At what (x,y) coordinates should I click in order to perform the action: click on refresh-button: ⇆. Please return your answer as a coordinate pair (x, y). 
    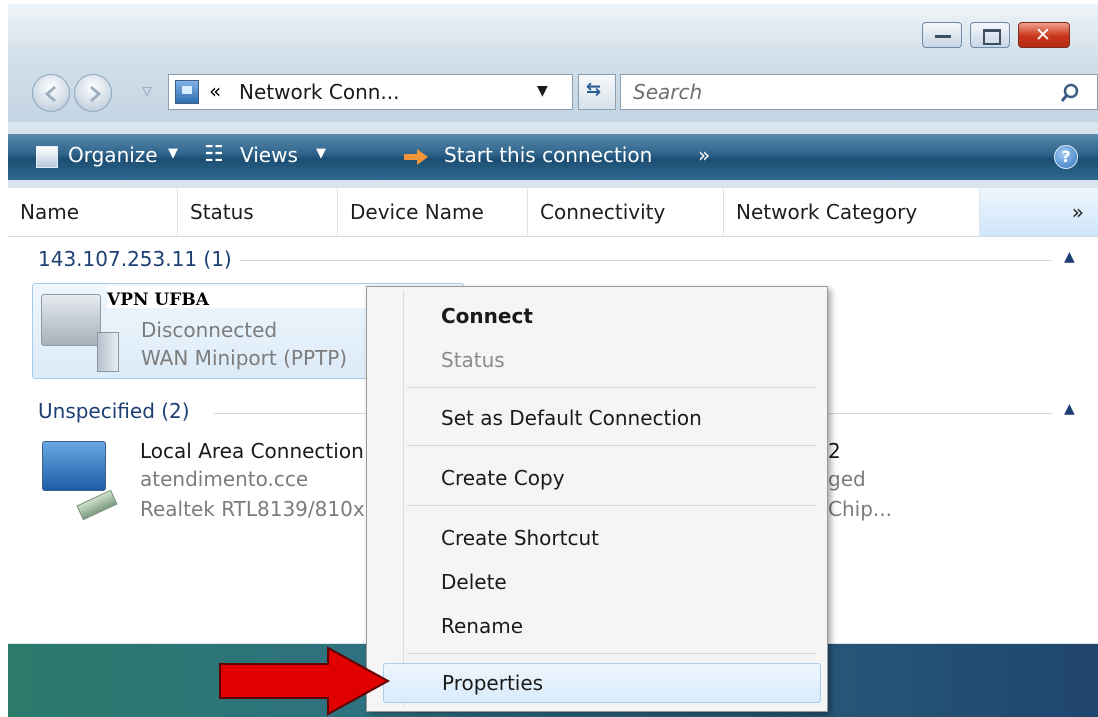
    Looking at the image, I should click on (597, 92).